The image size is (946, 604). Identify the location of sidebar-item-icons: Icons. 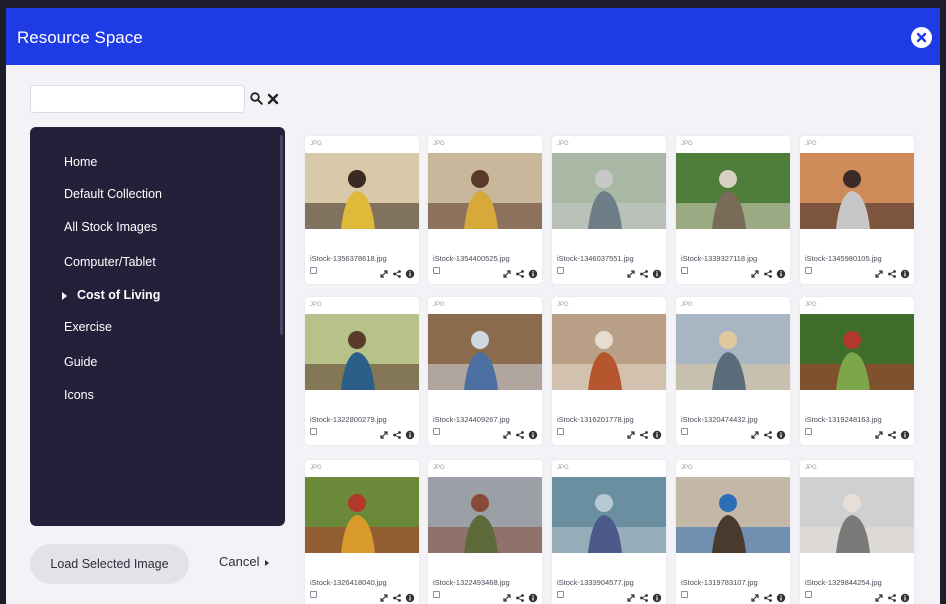
(79, 395).